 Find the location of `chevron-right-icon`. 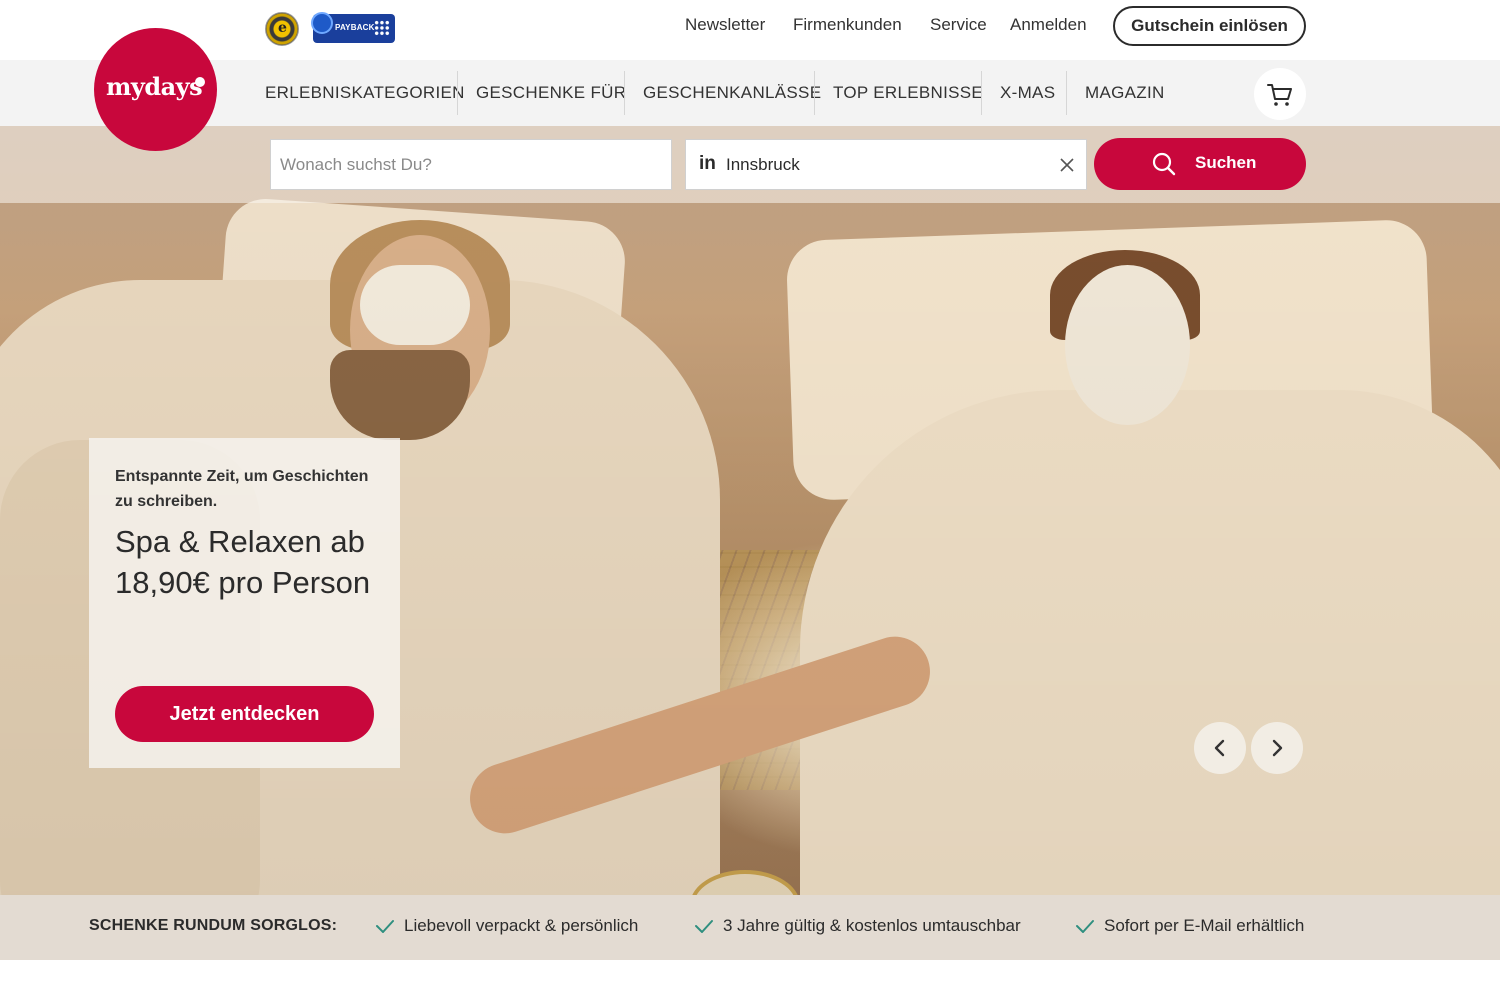

chevron-right-icon is located at coordinates (1277, 748).